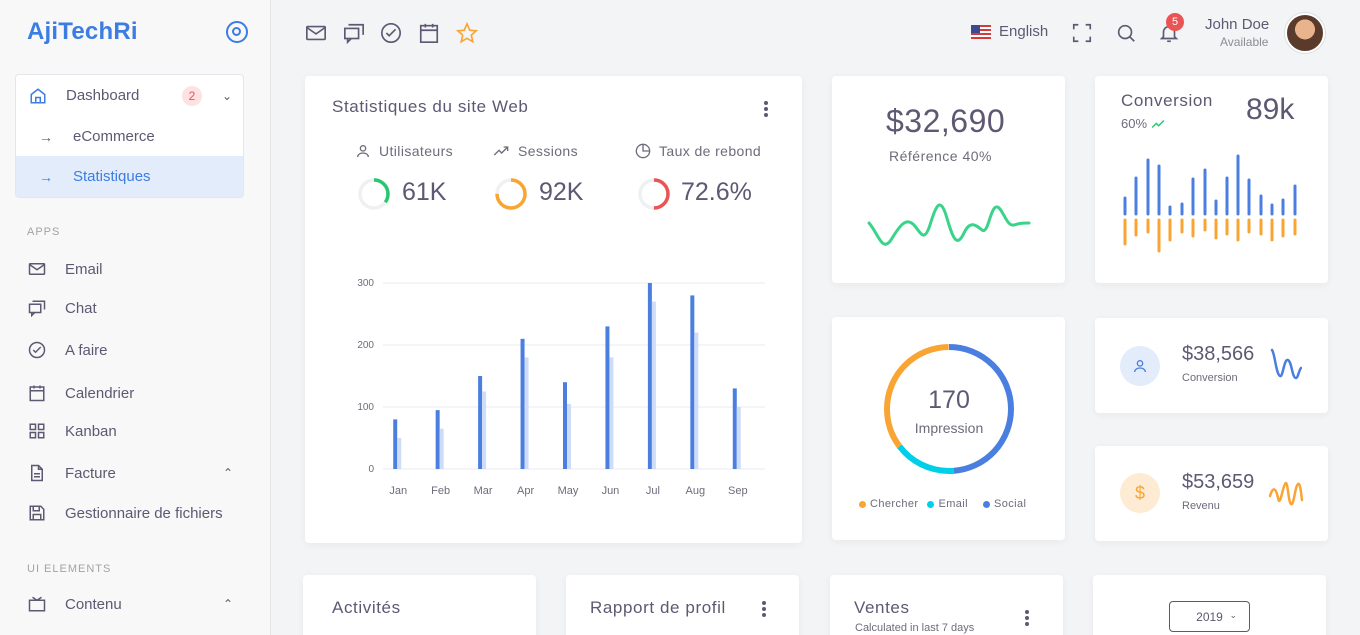 The image size is (1360, 635). I want to click on sidebar-item-label: Dashboard, so click(103, 95).